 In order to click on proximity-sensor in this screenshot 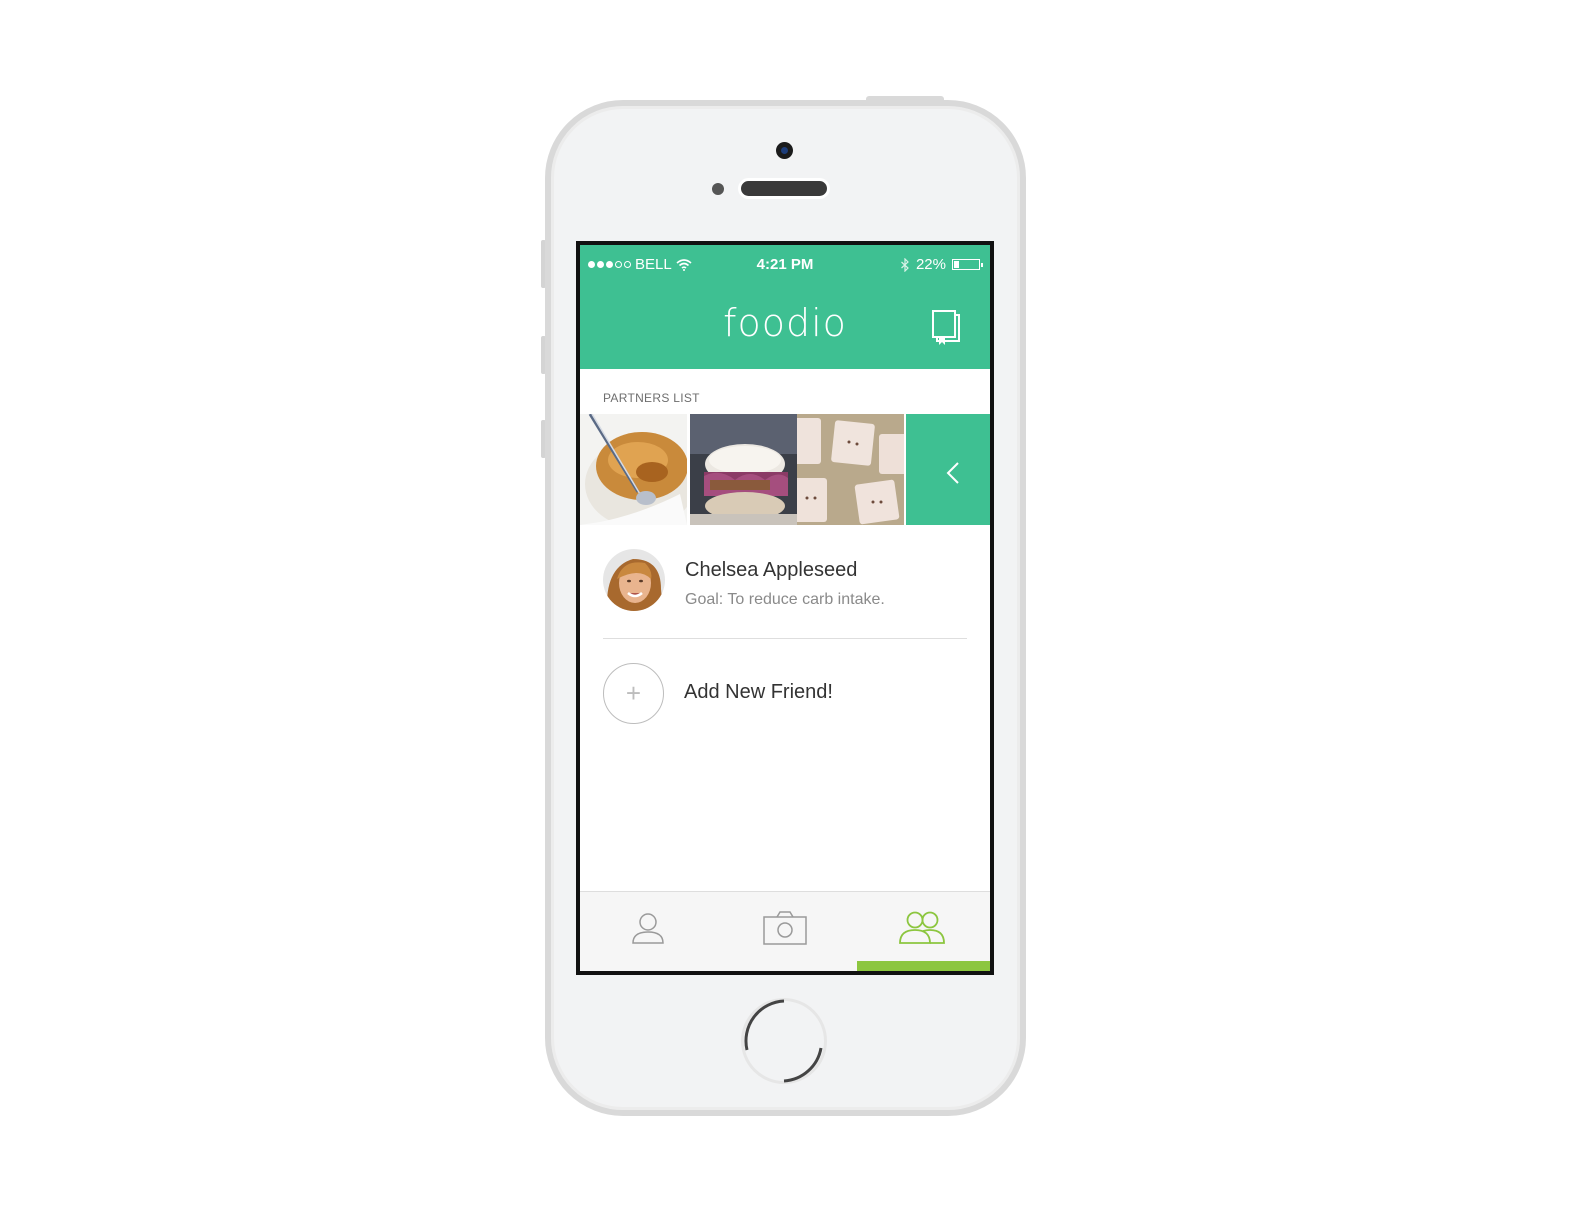, I will do `click(718, 189)`.